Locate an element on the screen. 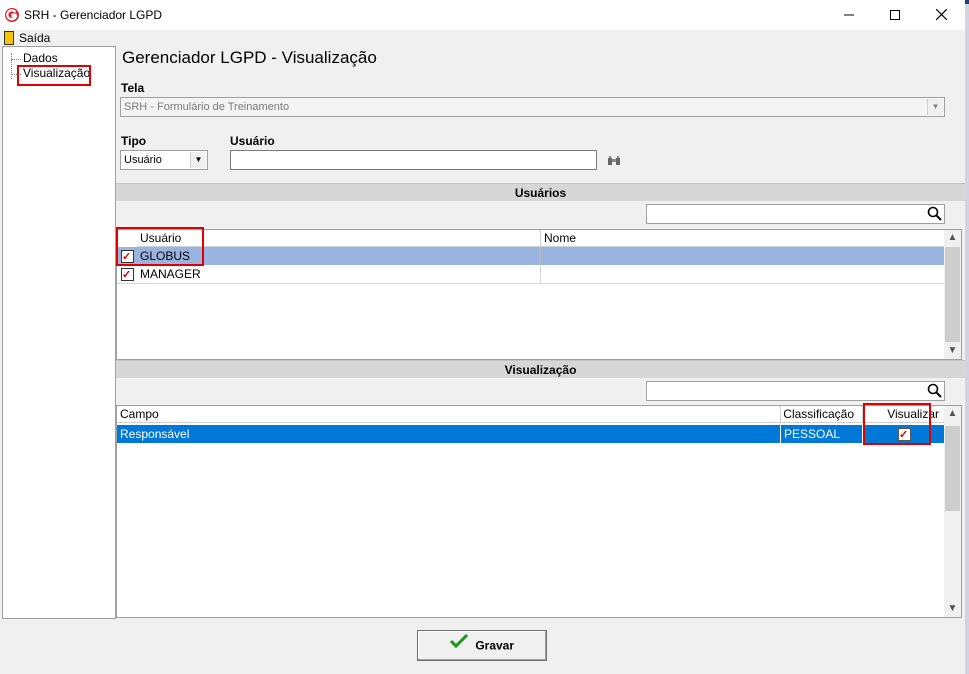  checkmark-icon is located at coordinates (459, 645).